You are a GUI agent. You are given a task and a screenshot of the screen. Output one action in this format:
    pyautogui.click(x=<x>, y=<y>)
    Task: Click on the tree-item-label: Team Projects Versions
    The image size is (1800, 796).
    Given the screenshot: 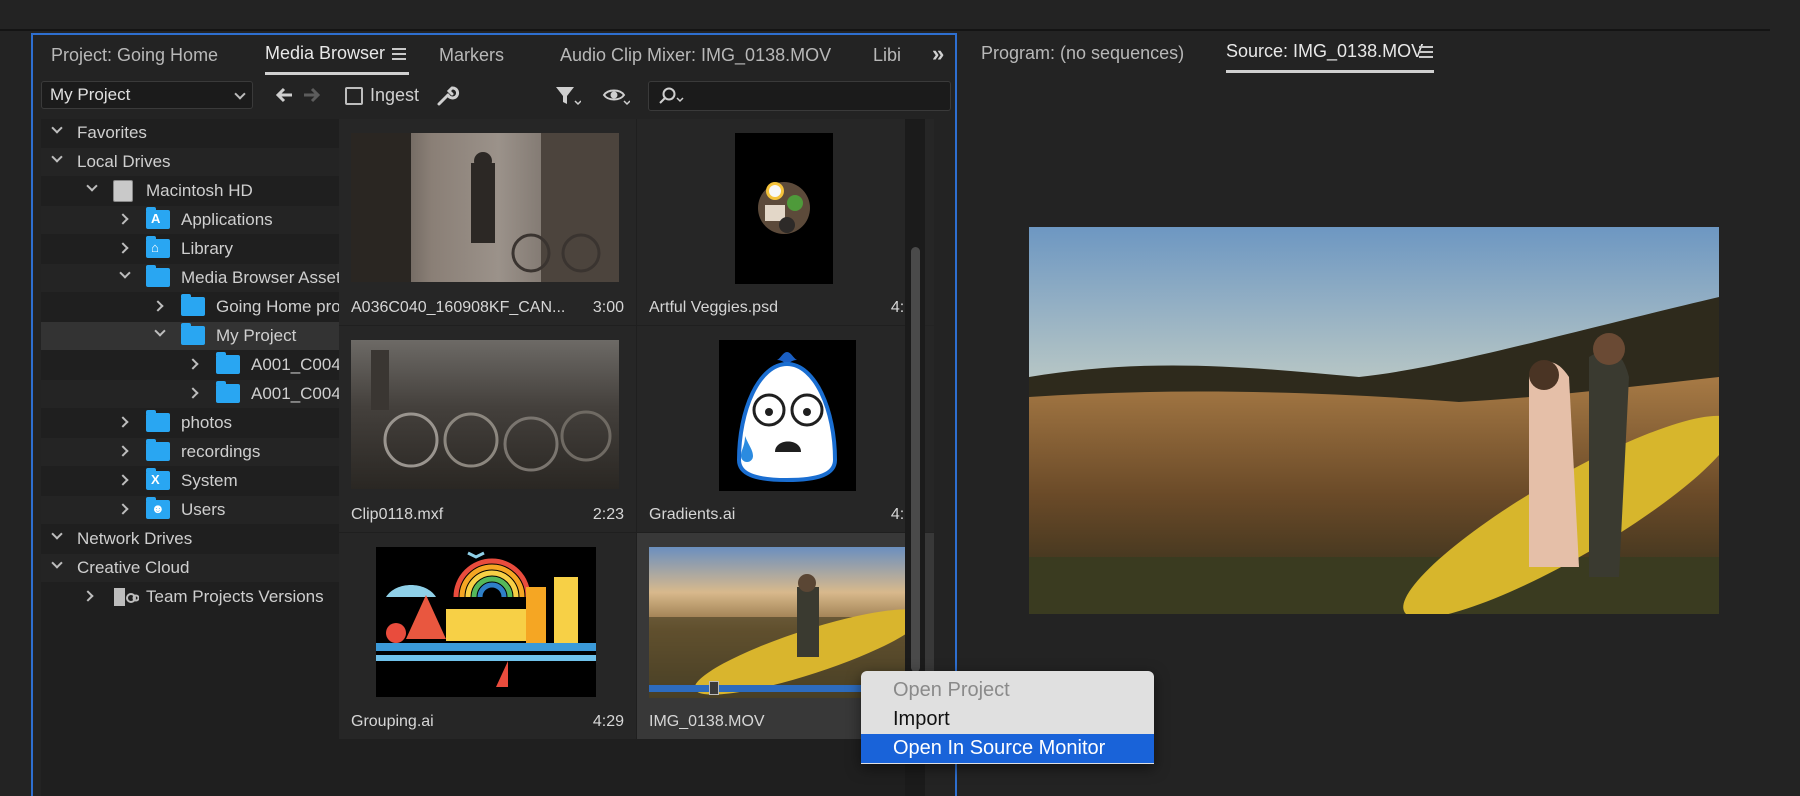 What is the action you would take?
    pyautogui.click(x=235, y=596)
    